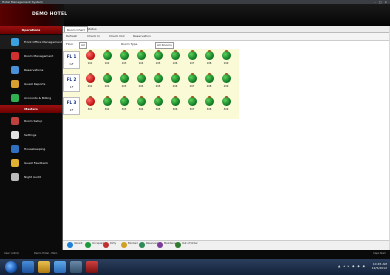  What do you see at coordinates (195, 254) in the screenshot?
I see `status-bar: User: Admin Demo Hotel - Main Caps Num` at bounding box center [195, 254].